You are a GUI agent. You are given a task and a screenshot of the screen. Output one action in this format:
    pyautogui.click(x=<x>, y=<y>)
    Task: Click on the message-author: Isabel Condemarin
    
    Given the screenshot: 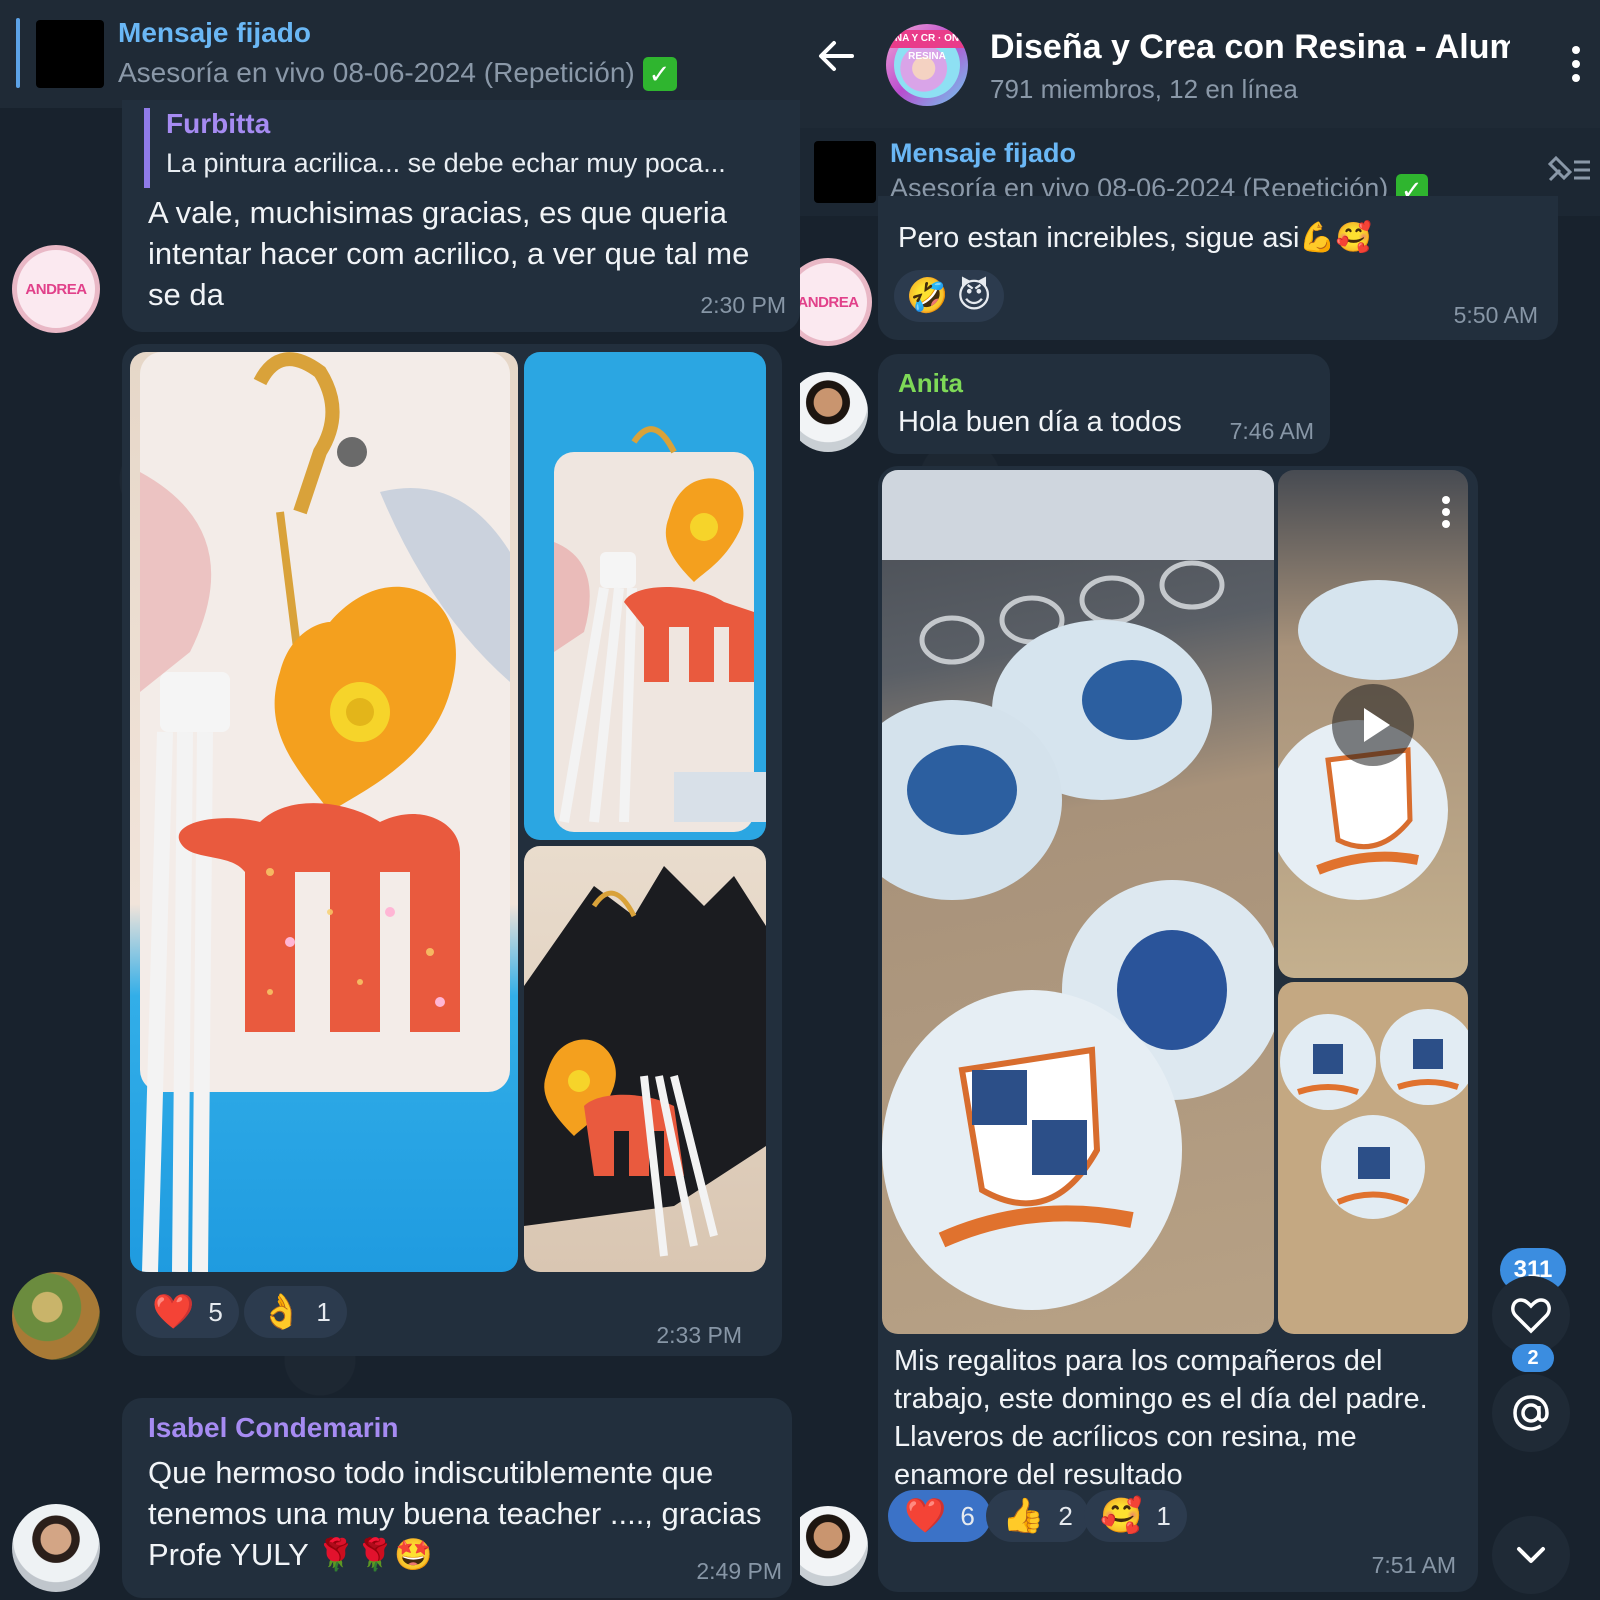 What is the action you would take?
    pyautogui.click(x=273, y=1427)
    